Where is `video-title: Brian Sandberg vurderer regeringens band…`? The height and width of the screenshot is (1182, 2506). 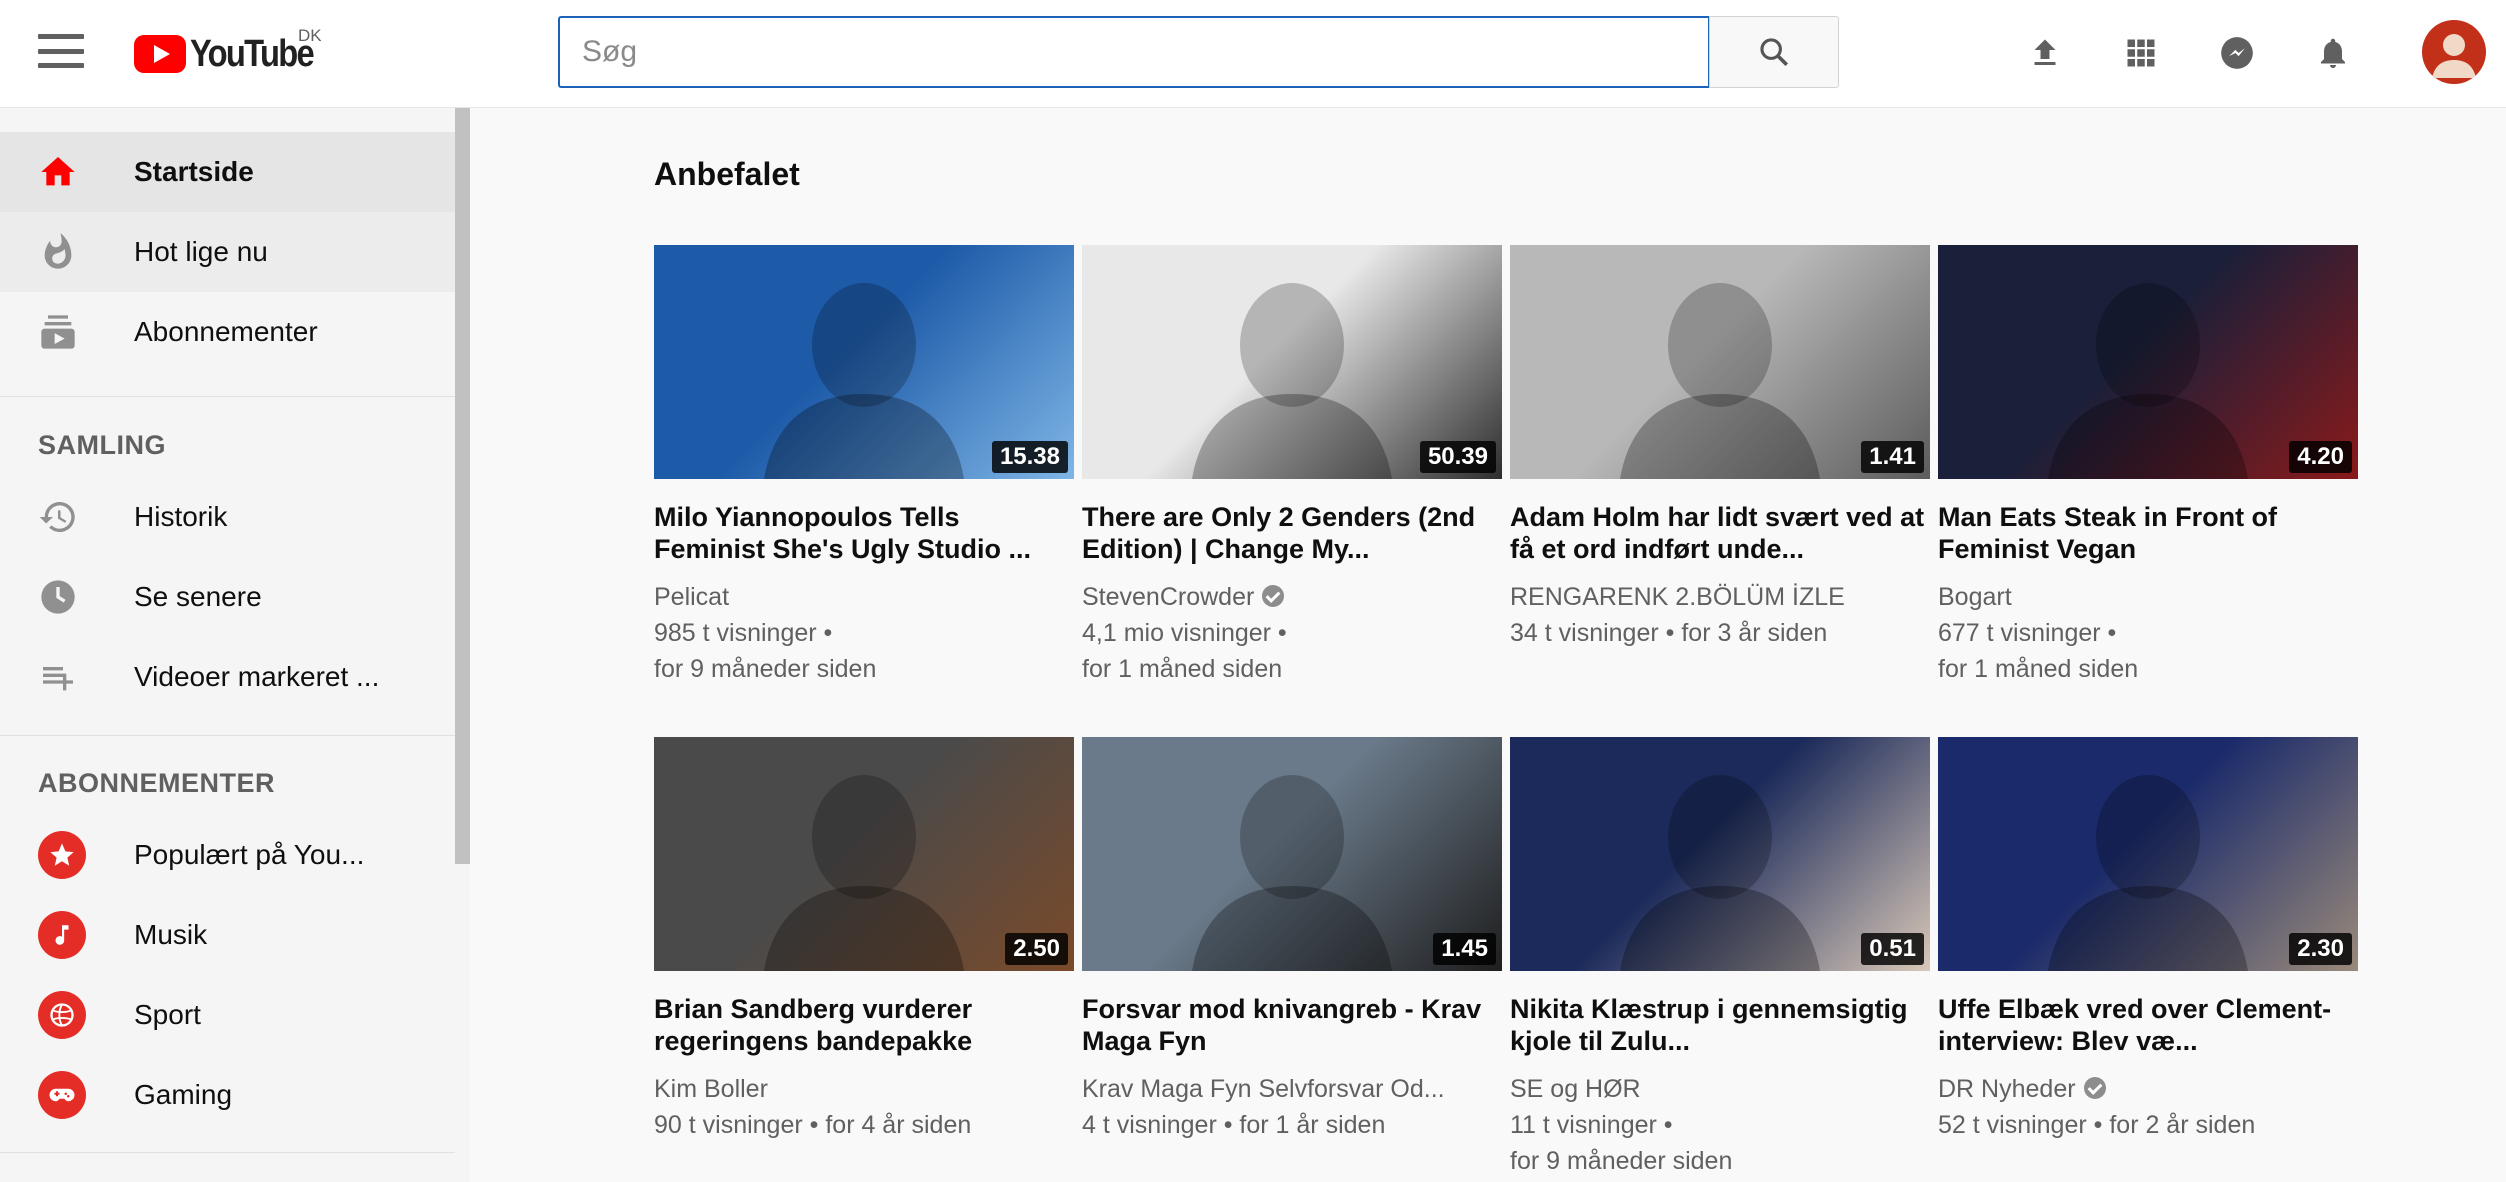
video-title: Brian Sandberg vurderer regeringens band… is located at coordinates (864, 1025).